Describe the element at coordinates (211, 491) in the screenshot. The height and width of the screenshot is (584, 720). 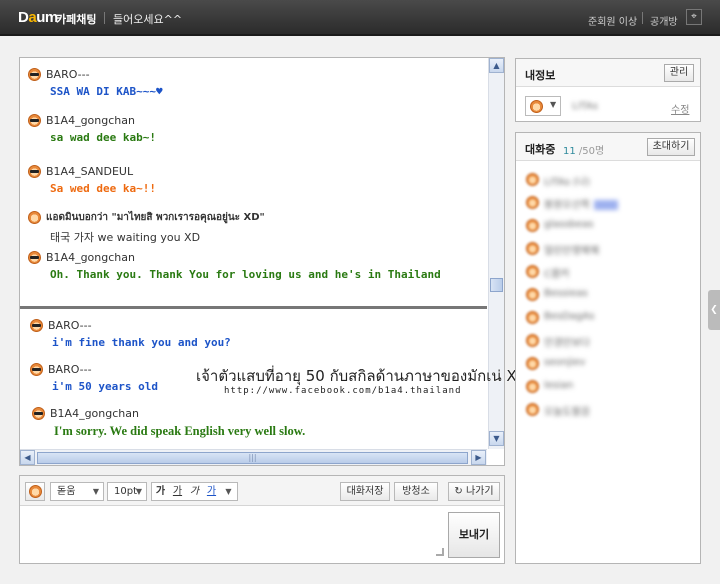
I see `text-color-button: 가` at that location.